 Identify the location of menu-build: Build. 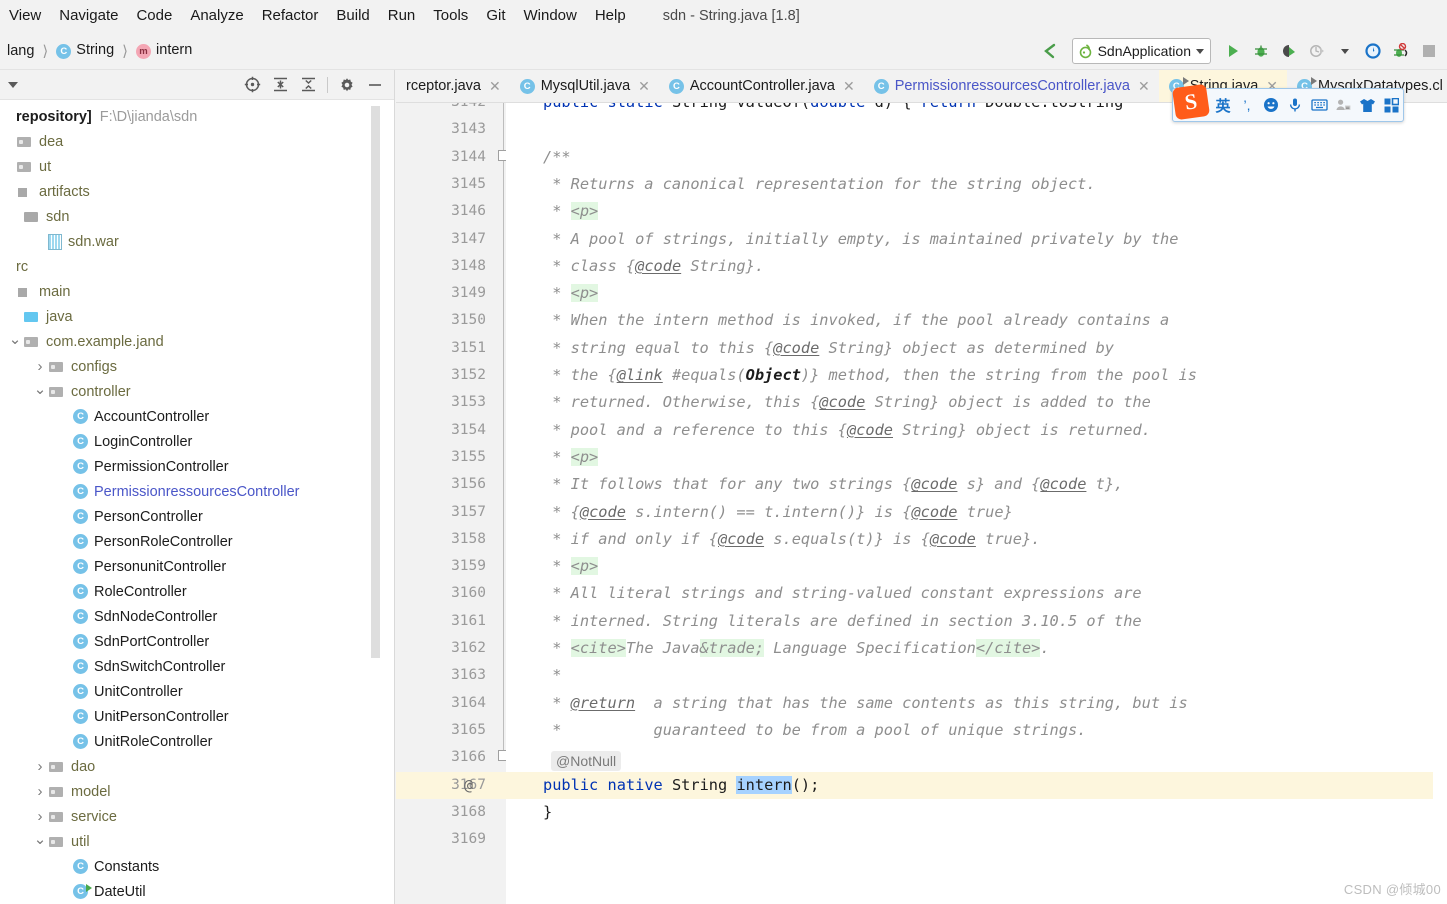
(352, 16).